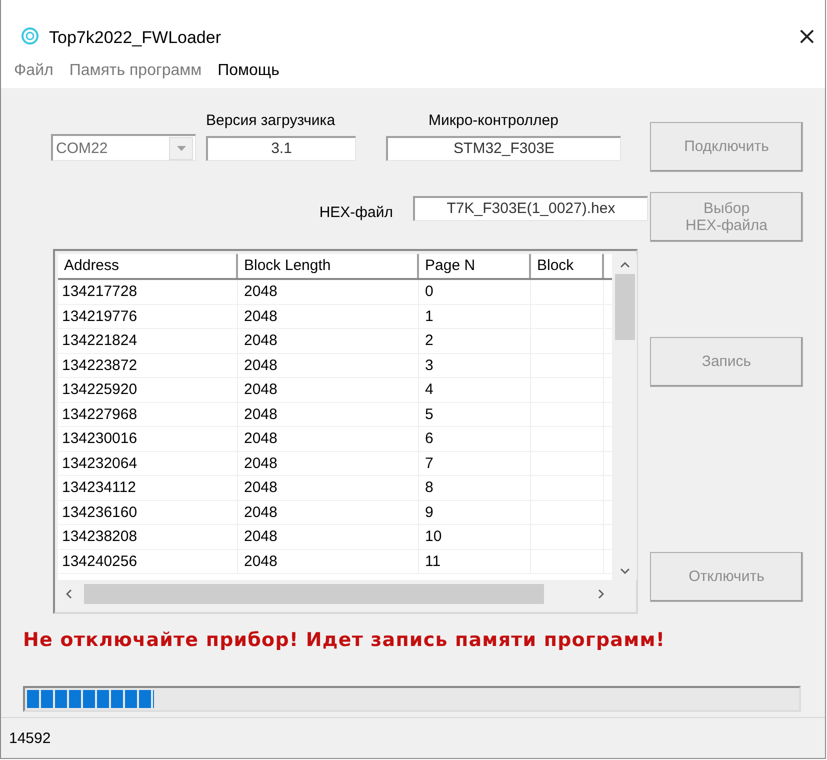  Describe the element at coordinates (475, 414) in the screenshot. I see `table-cell: 5` at that location.